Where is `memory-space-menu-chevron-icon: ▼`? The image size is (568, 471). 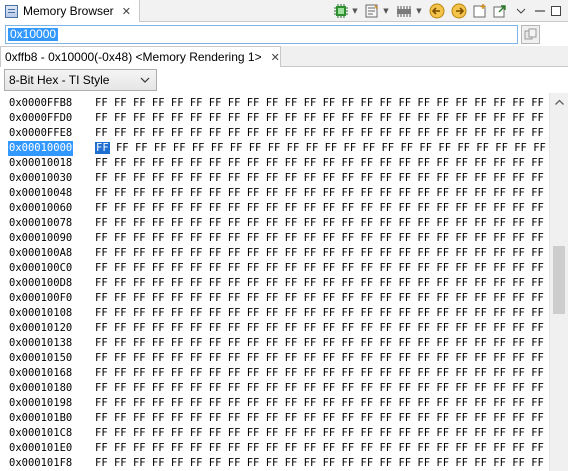 memory-space-menu-chevron-icon: ▼ is located at coordinates (419, 11).